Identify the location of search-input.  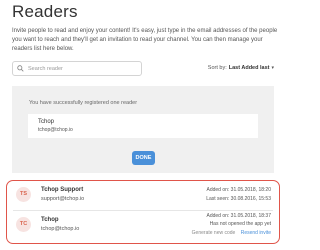
(81, 68).